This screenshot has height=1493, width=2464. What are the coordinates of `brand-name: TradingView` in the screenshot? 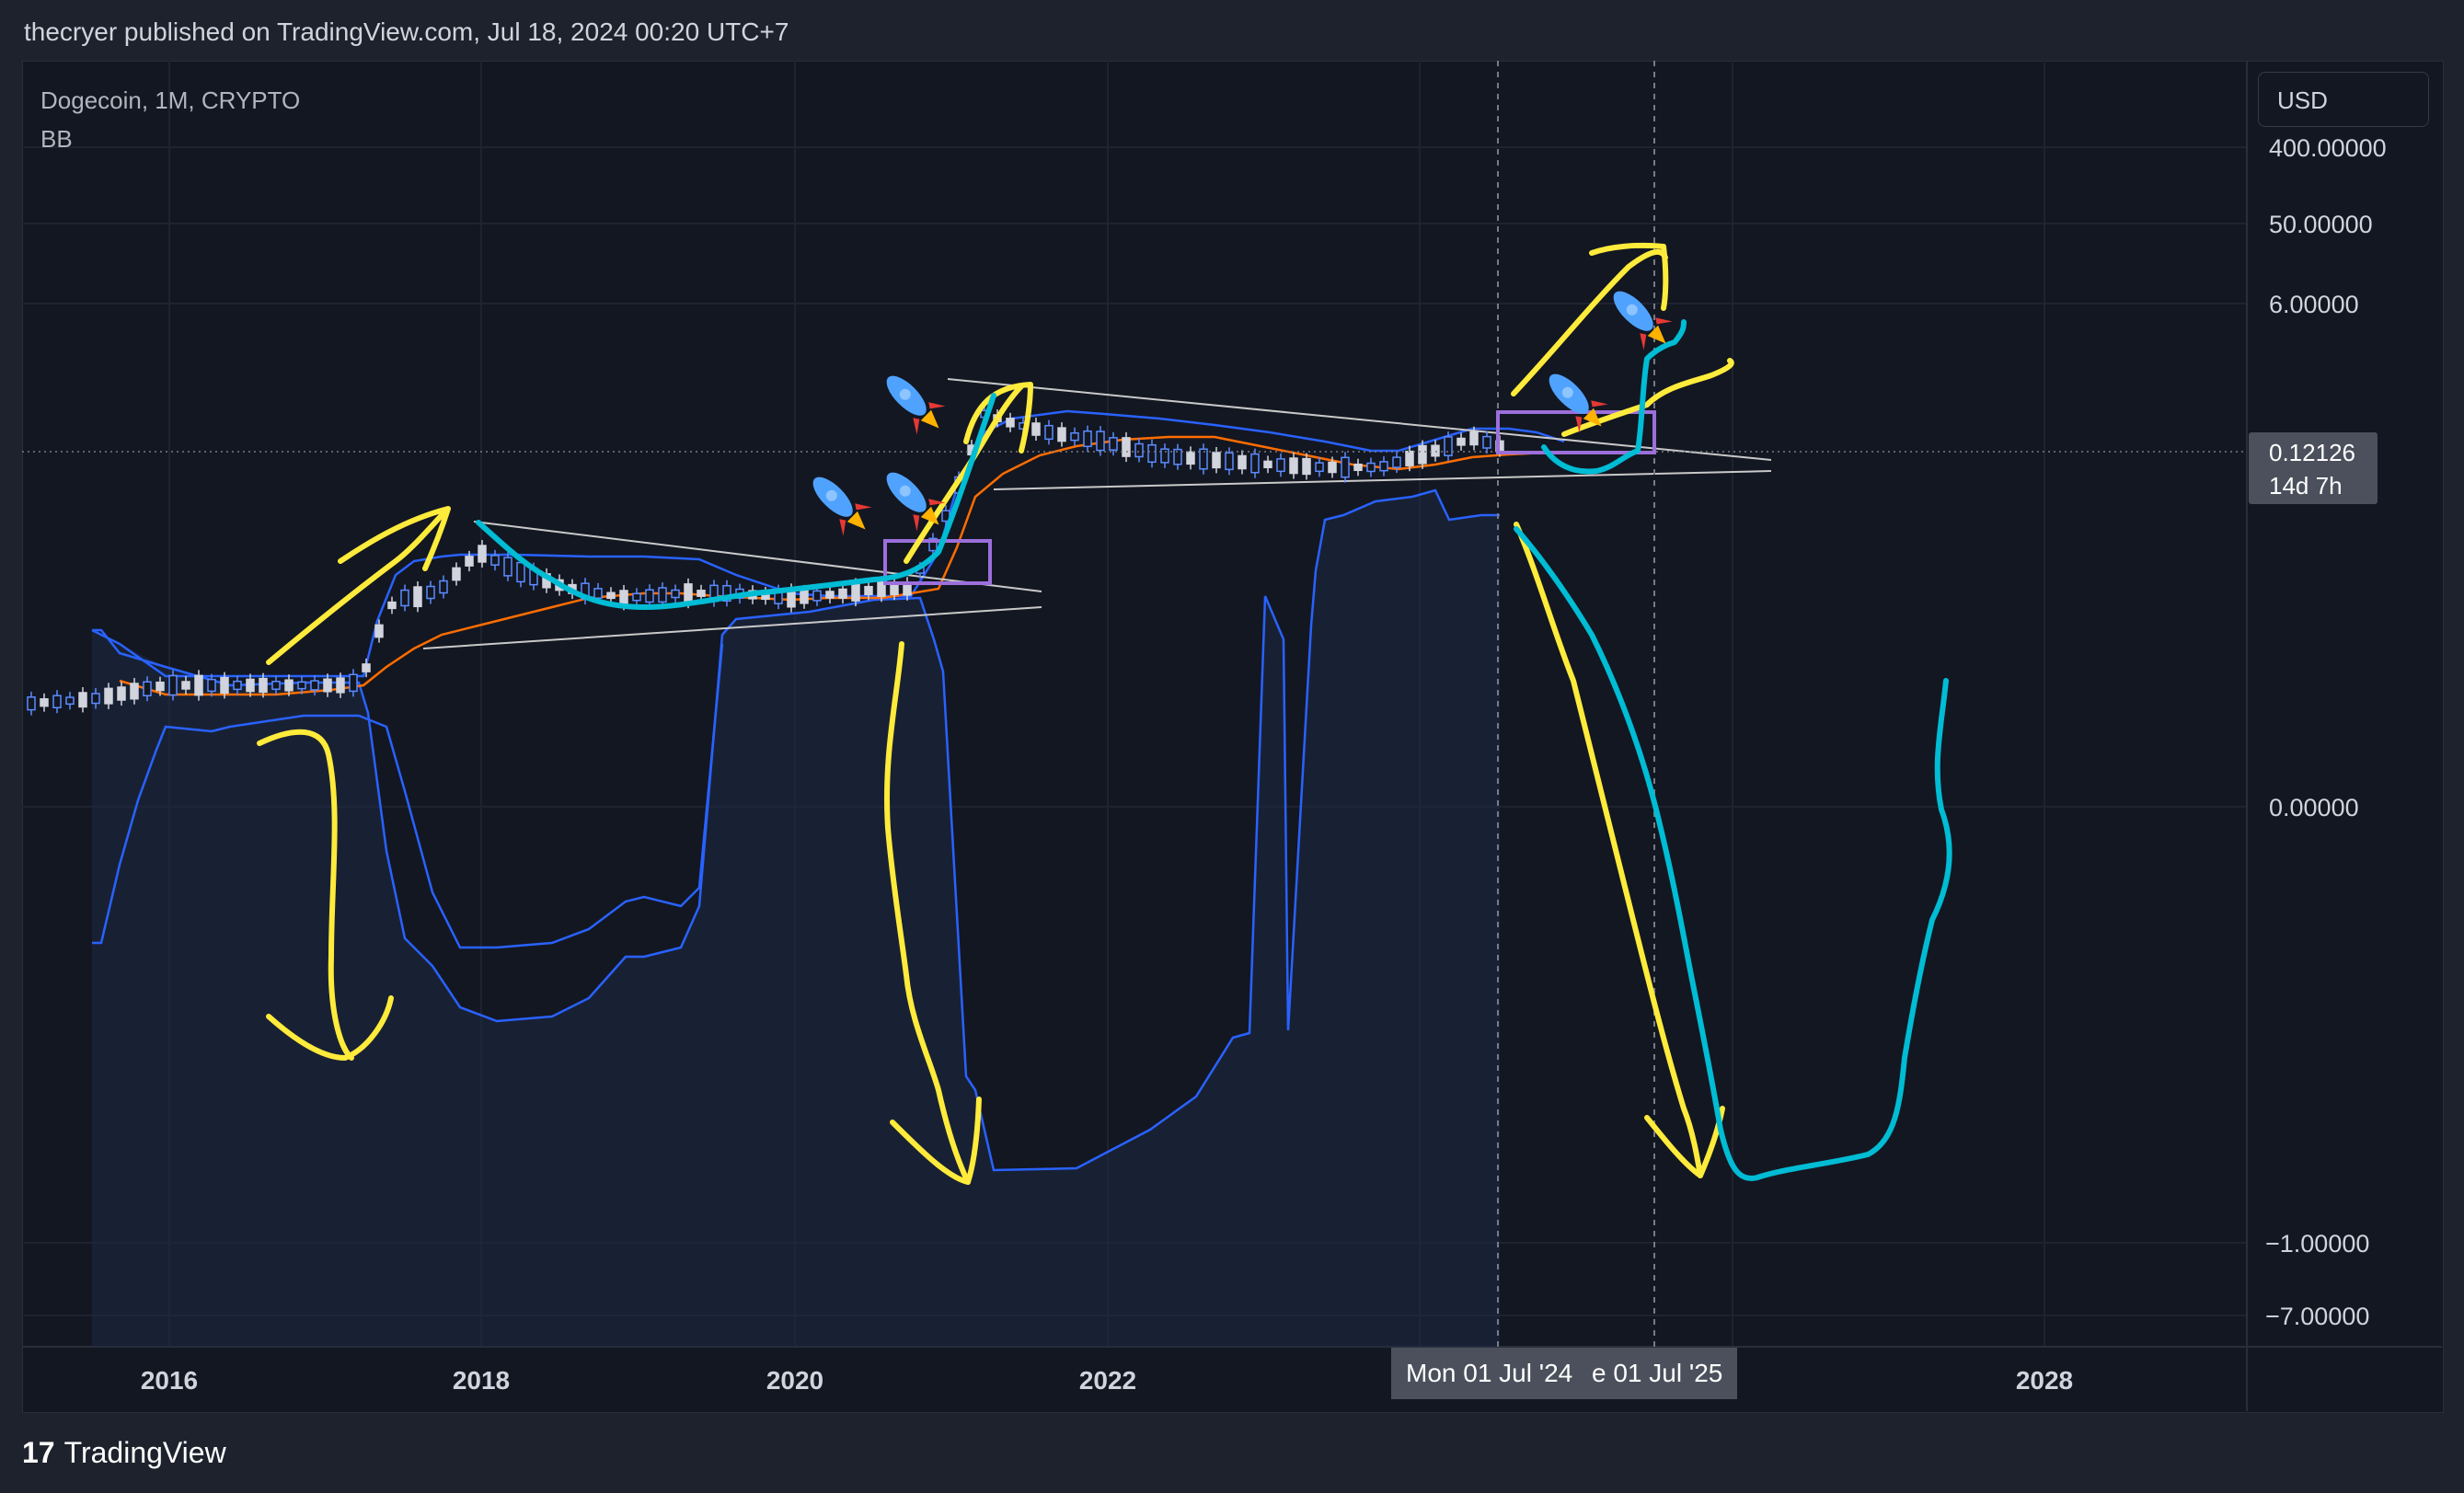 It's located at (145, 1453).